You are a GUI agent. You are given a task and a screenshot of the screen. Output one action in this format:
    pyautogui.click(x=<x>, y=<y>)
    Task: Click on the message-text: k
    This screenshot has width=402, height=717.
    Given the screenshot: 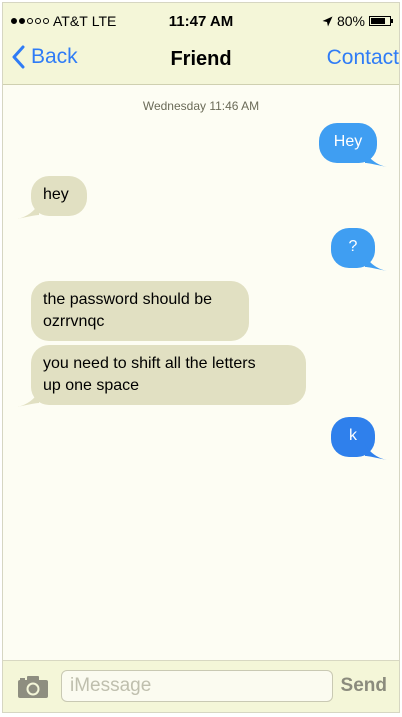 What is the action you would take?
    pyautogui.click(x=353, y=435)
    